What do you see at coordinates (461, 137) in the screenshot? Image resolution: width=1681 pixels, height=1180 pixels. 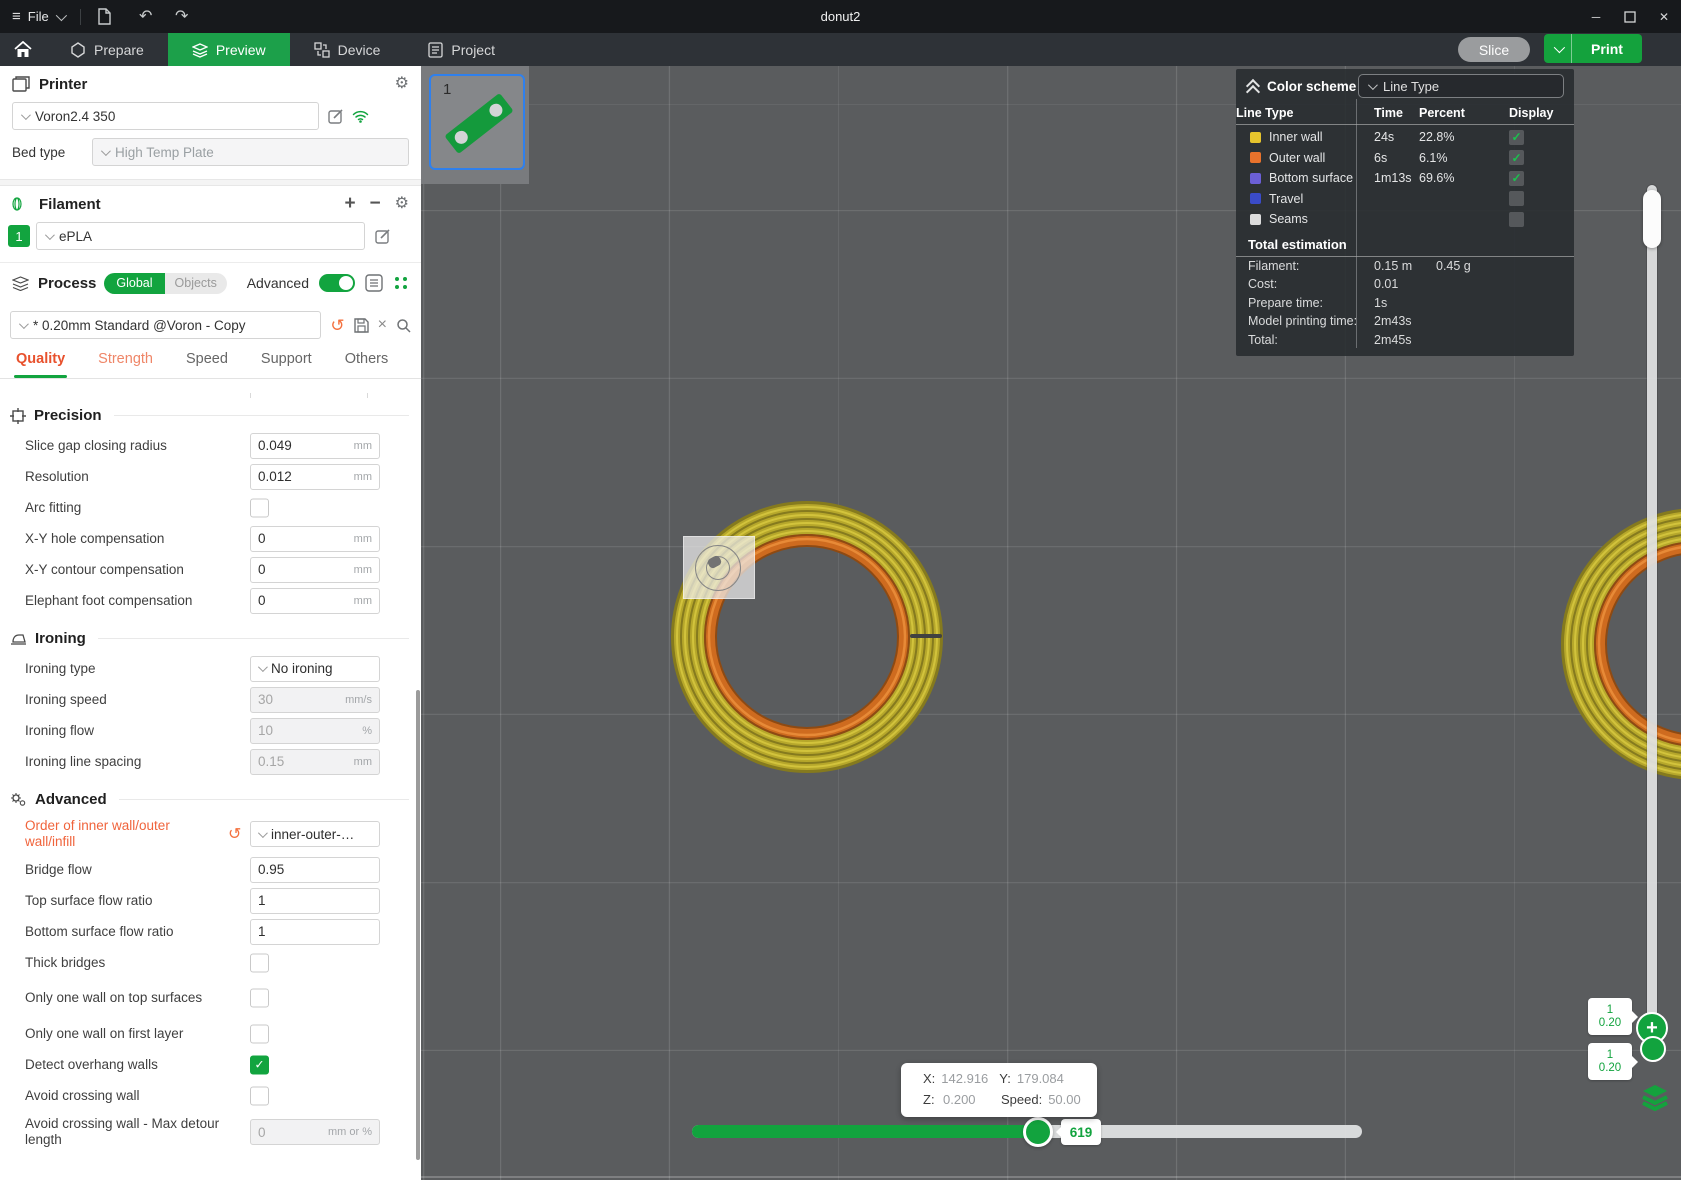 I see `donut-hole-icon` at bounding box center [461, 137].